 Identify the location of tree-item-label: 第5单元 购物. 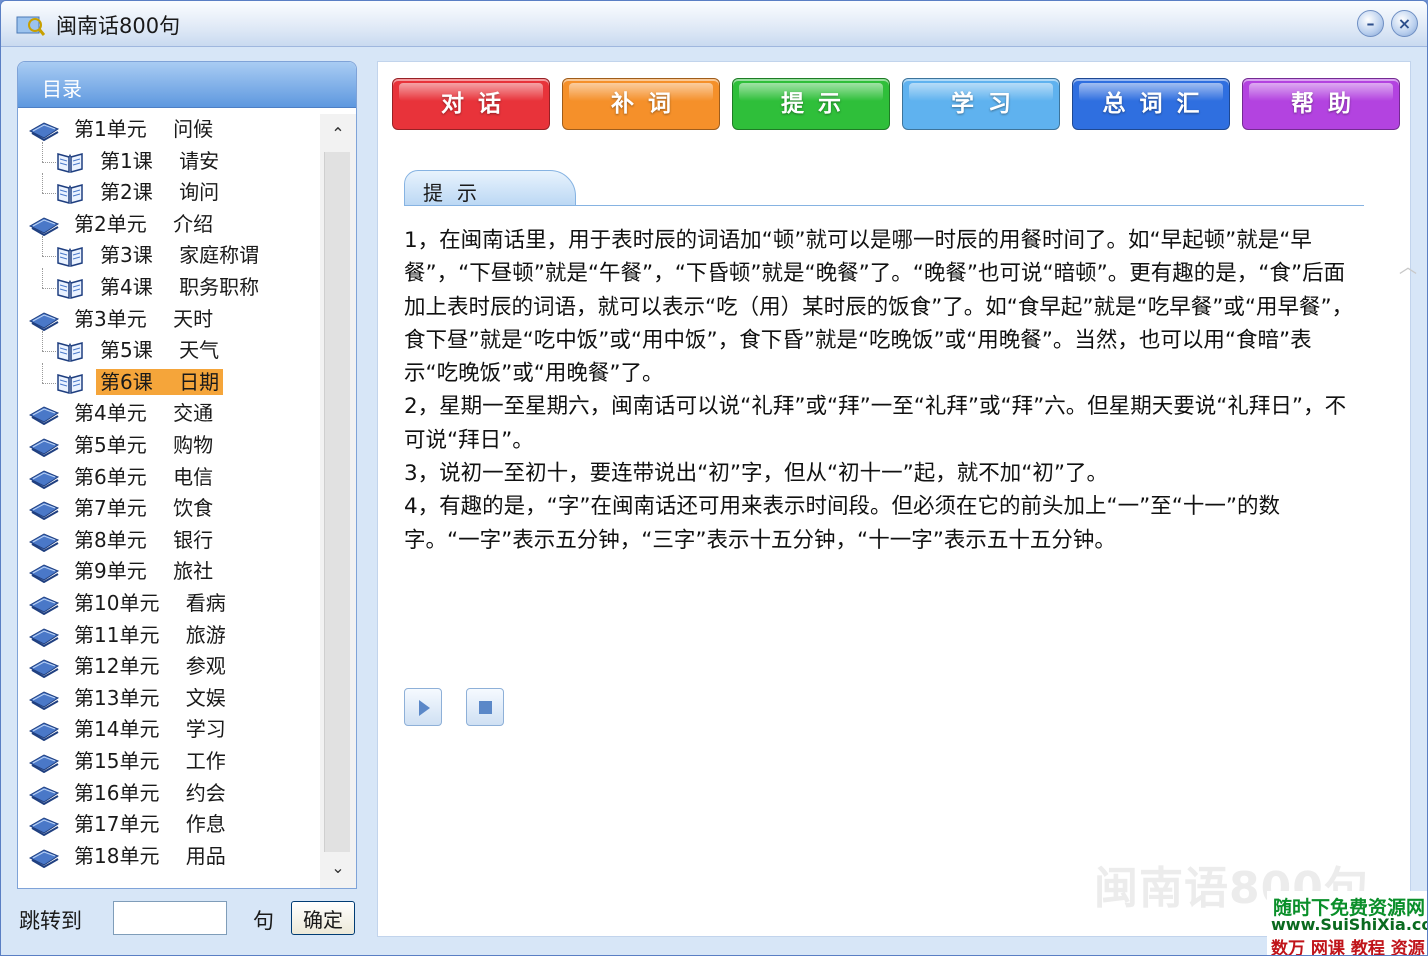
(144, 445).